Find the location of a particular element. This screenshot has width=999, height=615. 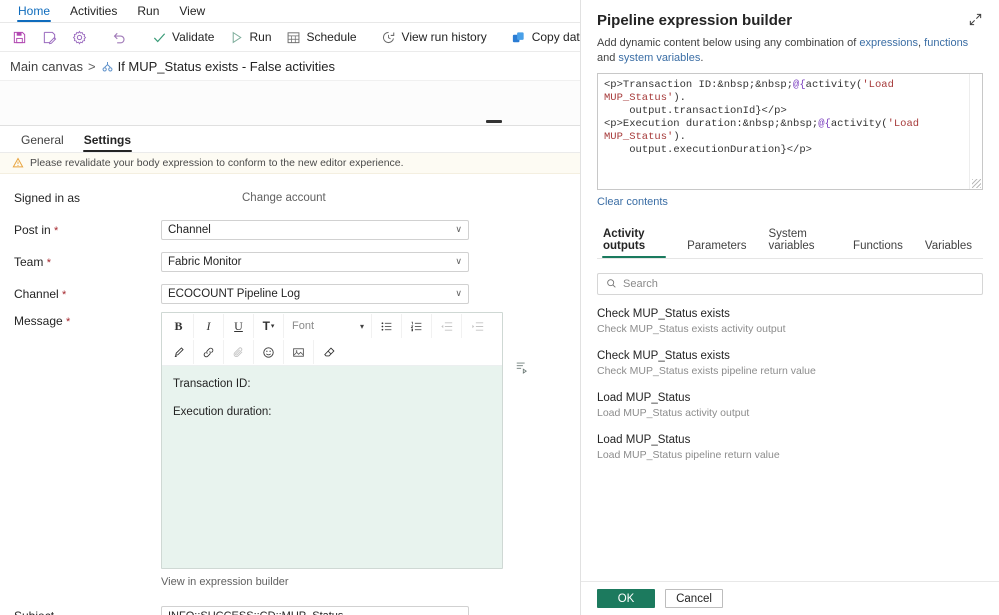

tab-settings: Settings is located at coordinates (107, 140).